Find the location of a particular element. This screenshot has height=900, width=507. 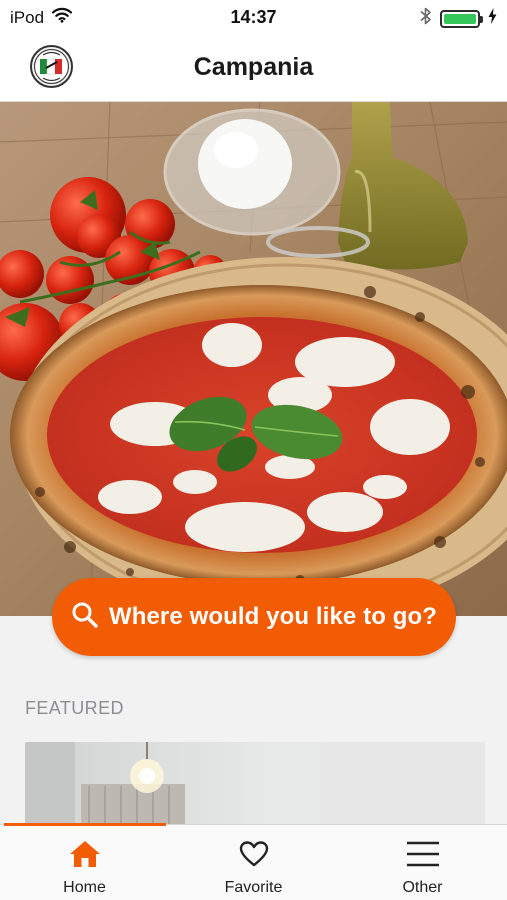

search-button: Where would you like to go? is located at coordinates (254, 617).